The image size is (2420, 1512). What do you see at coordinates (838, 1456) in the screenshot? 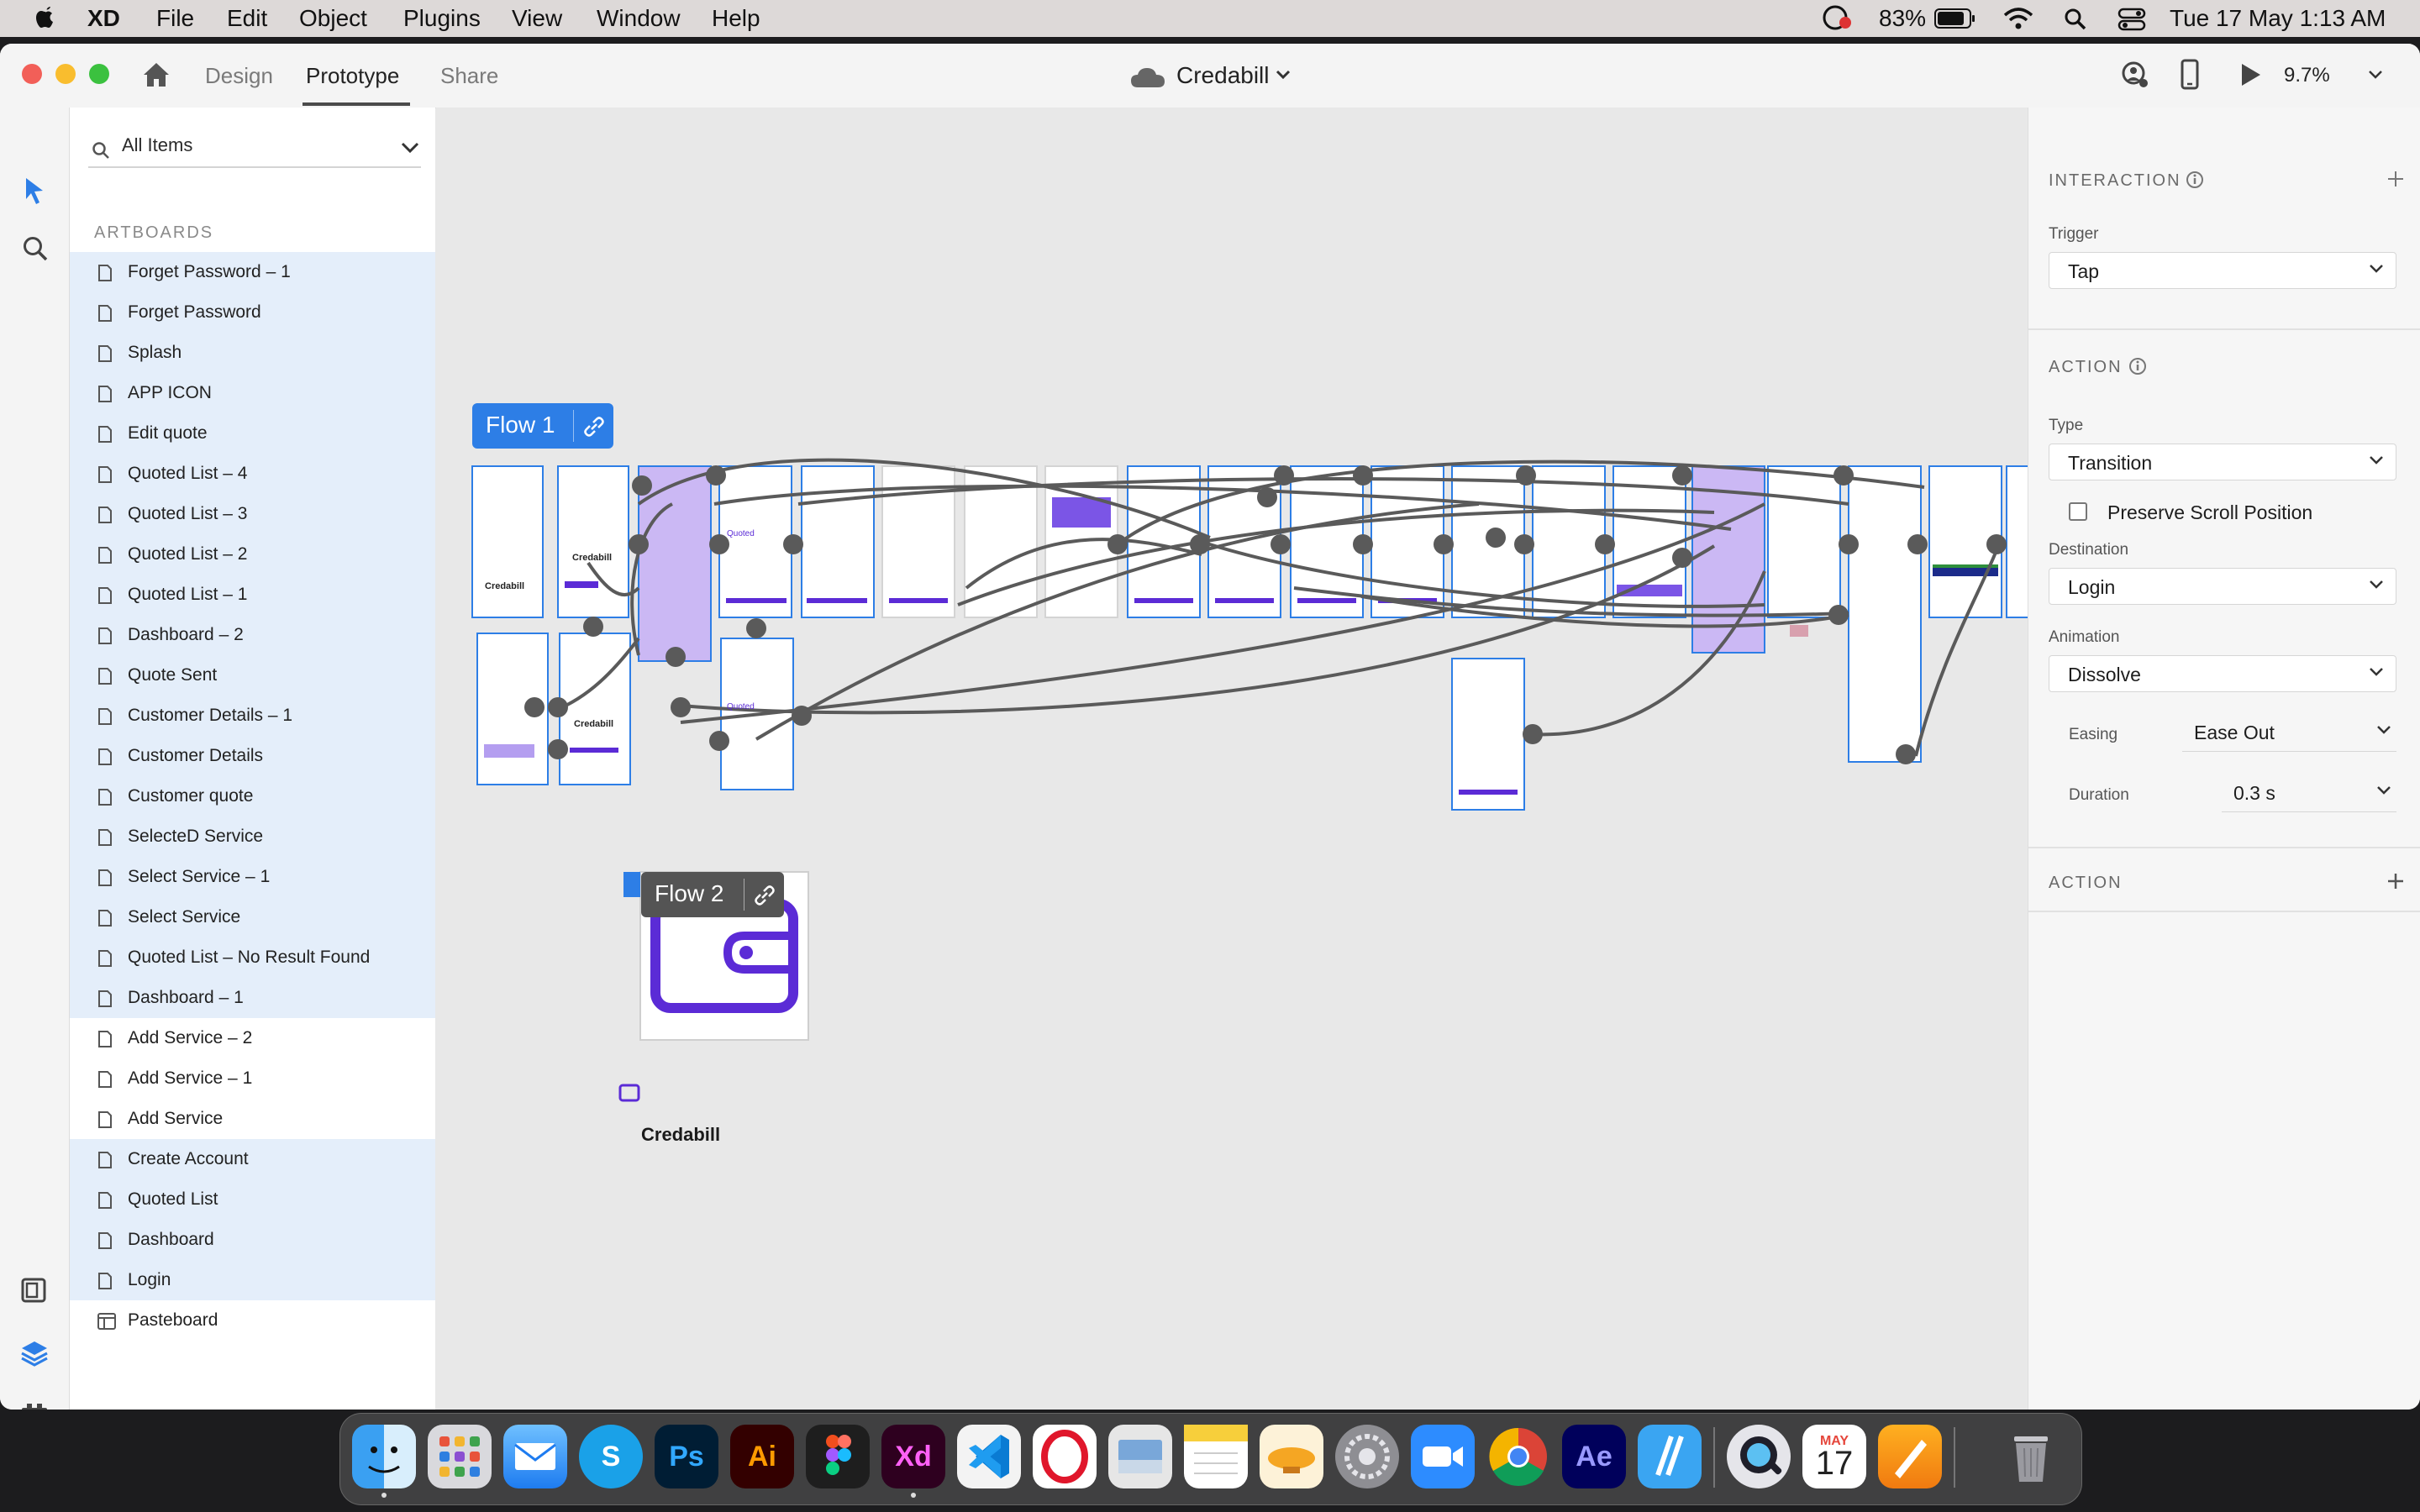
I see `dock-figma` at bounding box center [838, 1456].